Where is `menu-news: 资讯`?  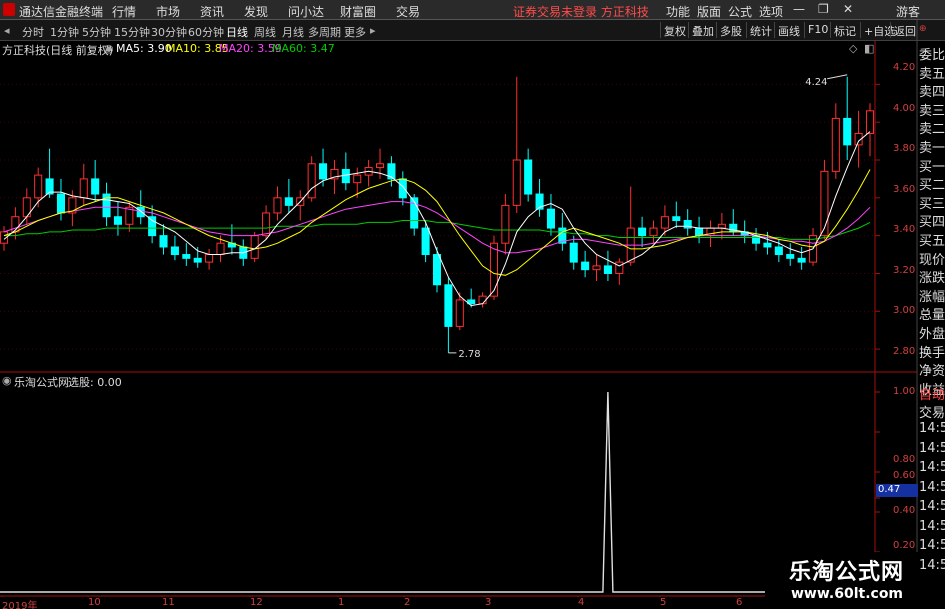 menu-news: 资讯 is located at coordinates (212, 11).